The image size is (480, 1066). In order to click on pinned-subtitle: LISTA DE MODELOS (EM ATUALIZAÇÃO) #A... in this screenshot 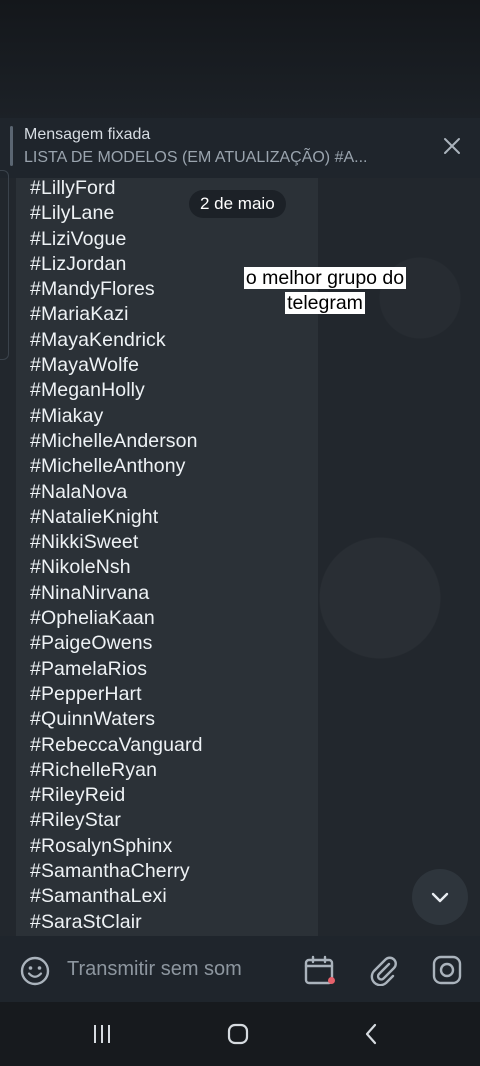, I will do `click(196, 157)`.